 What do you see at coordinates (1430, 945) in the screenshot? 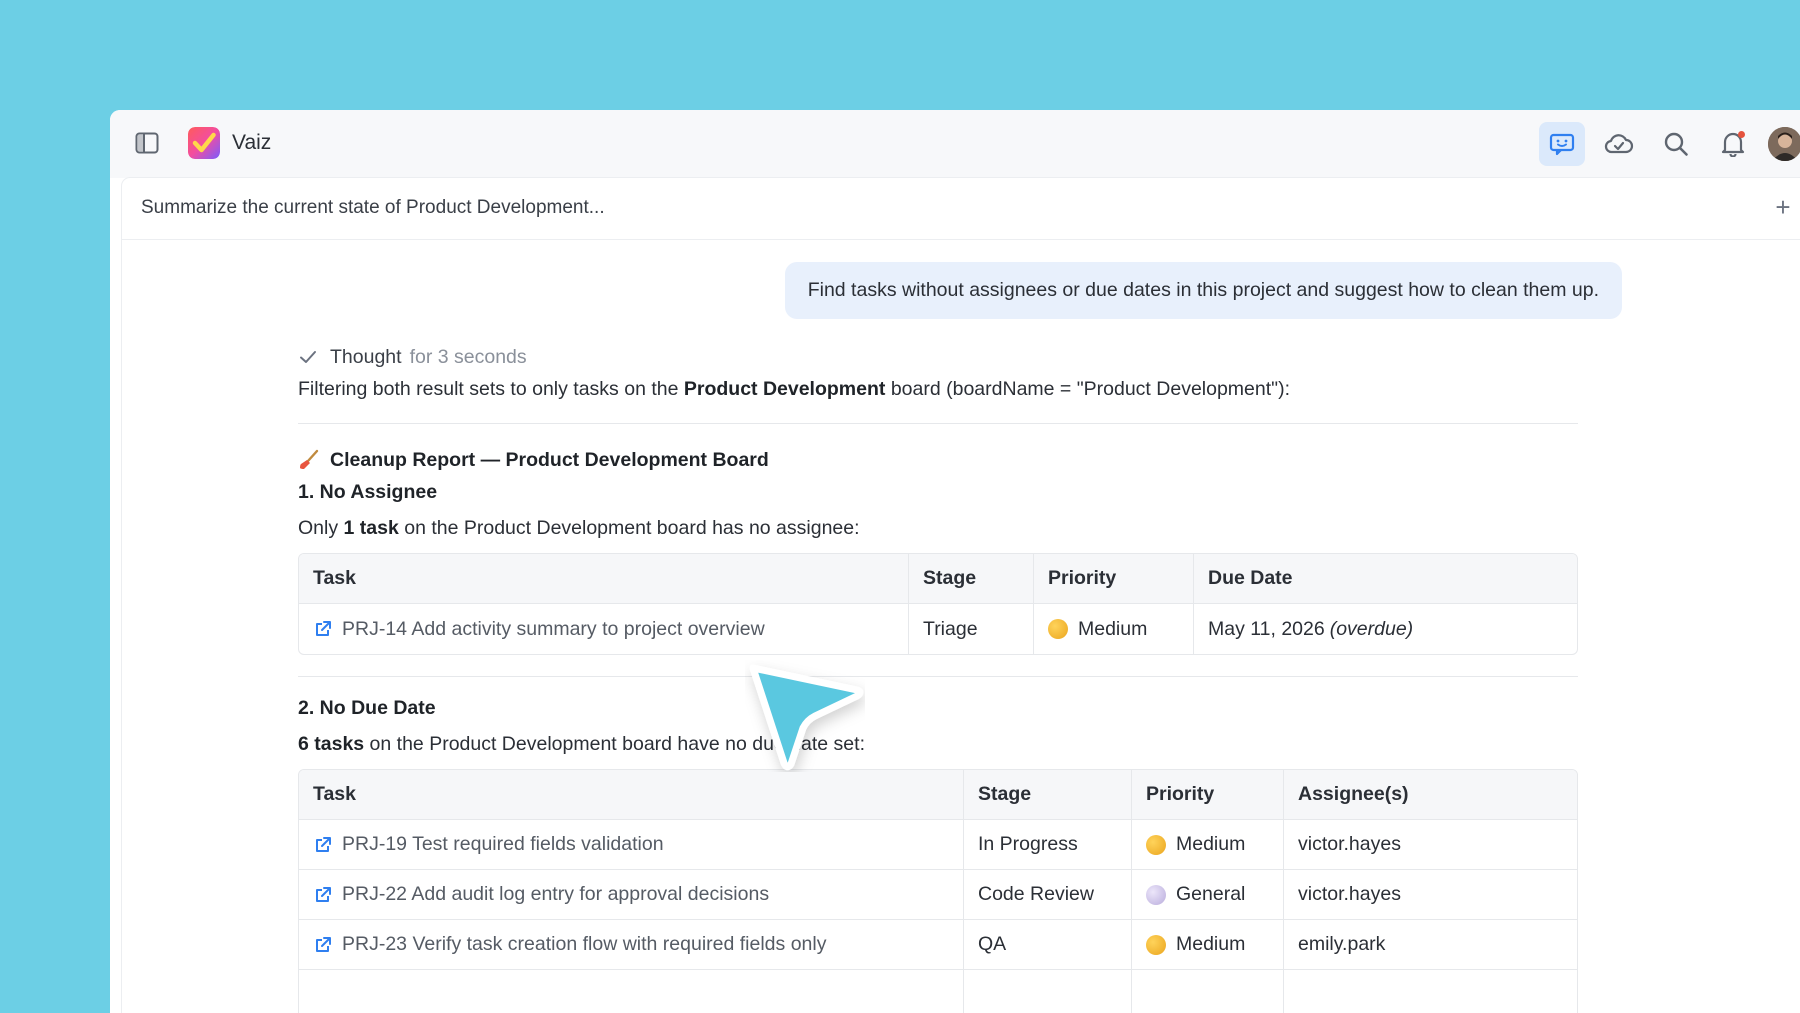
I see `assignee-cell: emily.park` at bounding box center [1430, 945].